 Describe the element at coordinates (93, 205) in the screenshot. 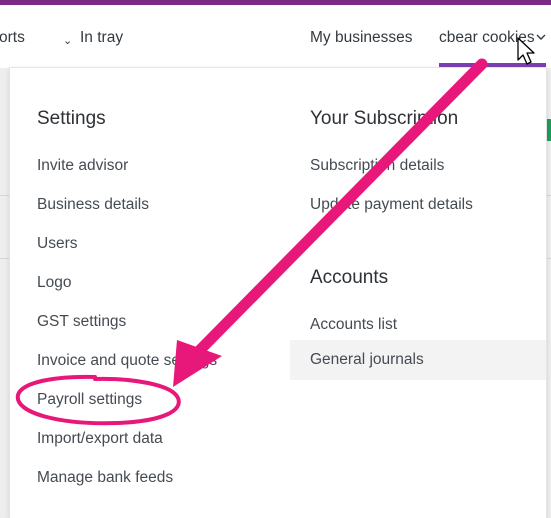

I see `menu-item-business-details: Business details` at that location.